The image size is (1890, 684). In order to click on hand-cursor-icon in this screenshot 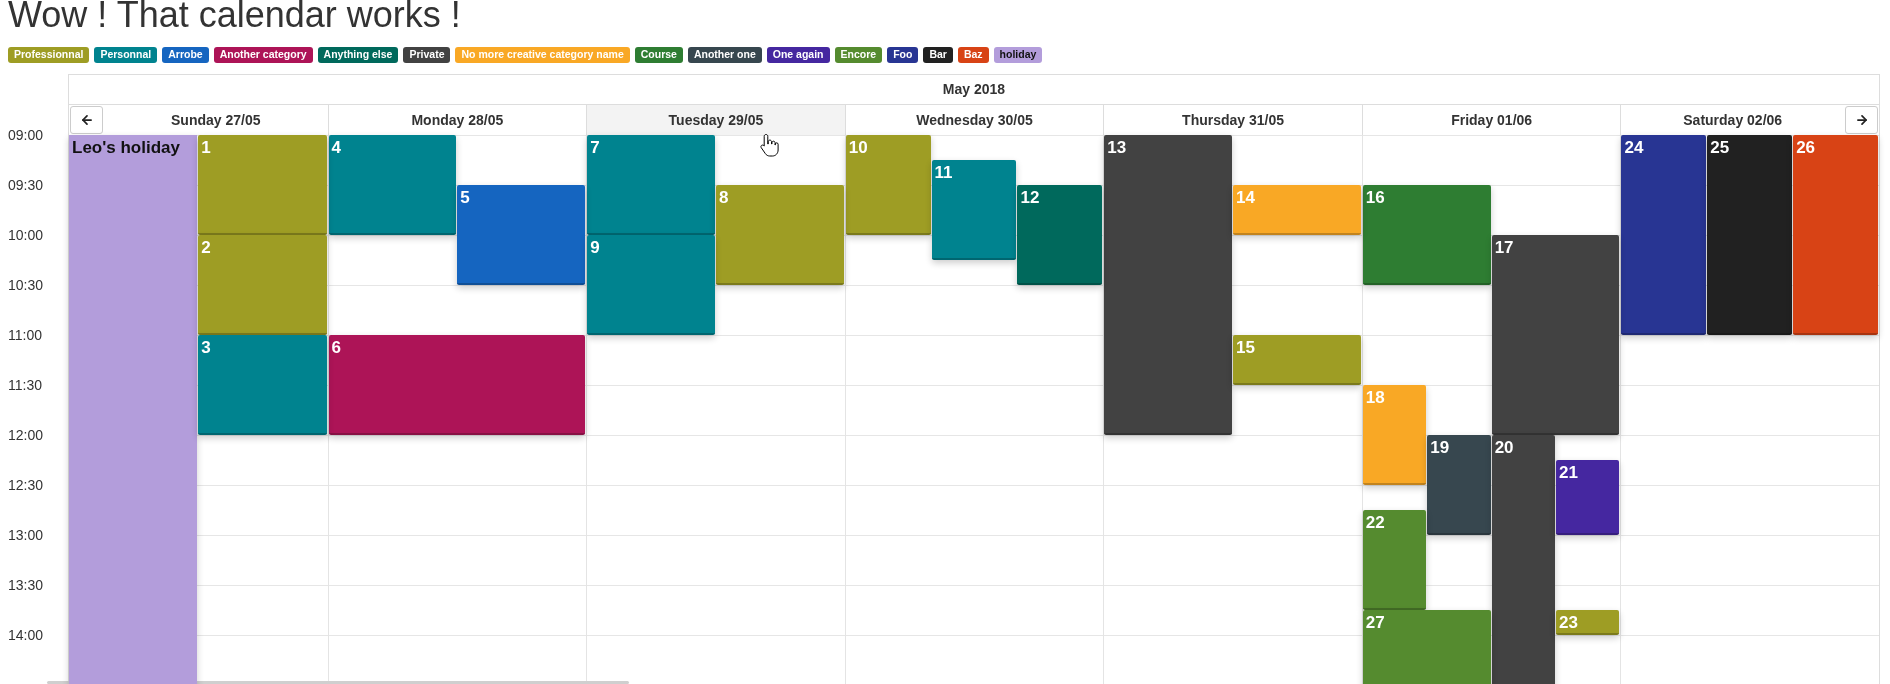, I will do `click(769, 145)`.